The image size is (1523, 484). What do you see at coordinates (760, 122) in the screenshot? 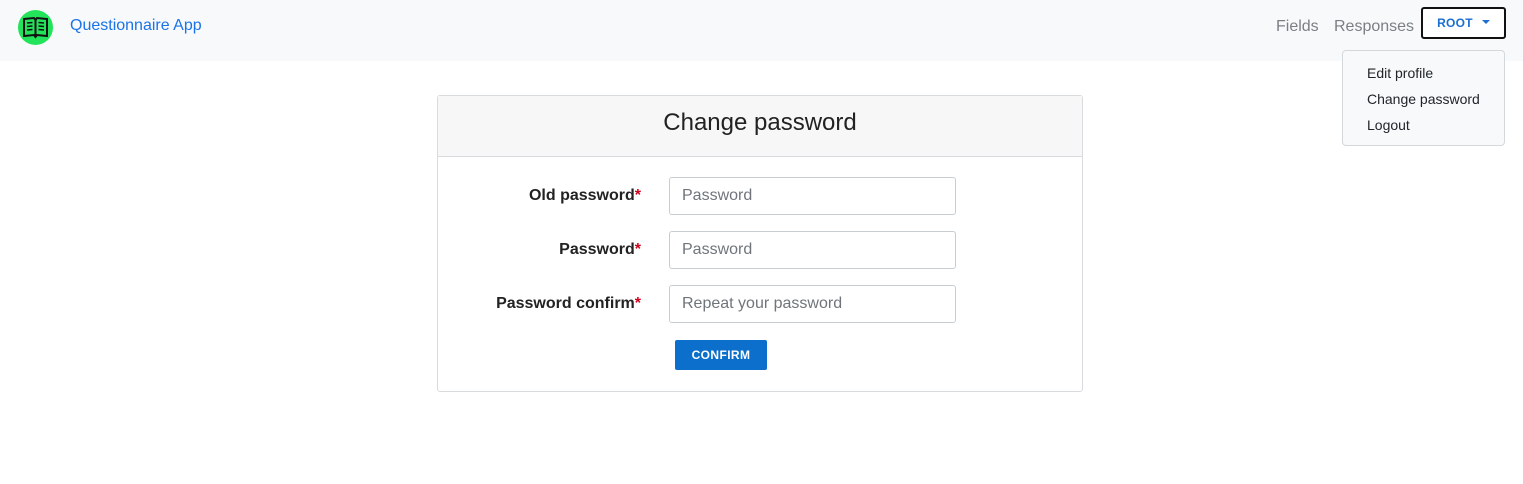
I see `page-title: Change password` at bounding box center [760, 122].